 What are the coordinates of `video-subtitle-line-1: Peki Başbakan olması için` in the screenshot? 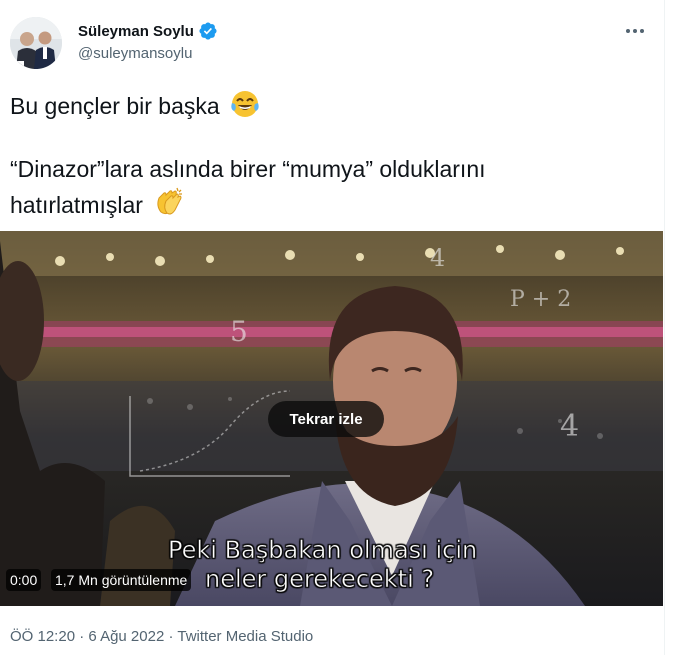 It's located at (323, 550).